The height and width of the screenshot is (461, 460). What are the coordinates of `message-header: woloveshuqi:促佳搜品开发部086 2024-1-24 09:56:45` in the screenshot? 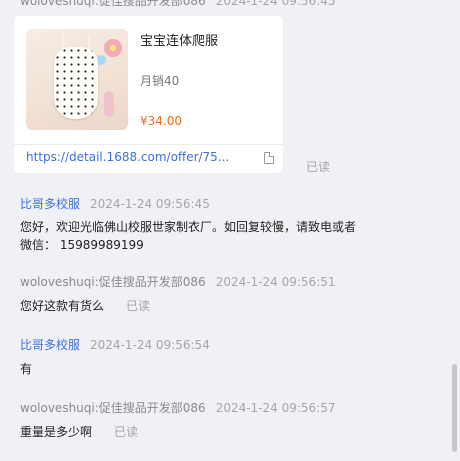 It's located at (178, 4).